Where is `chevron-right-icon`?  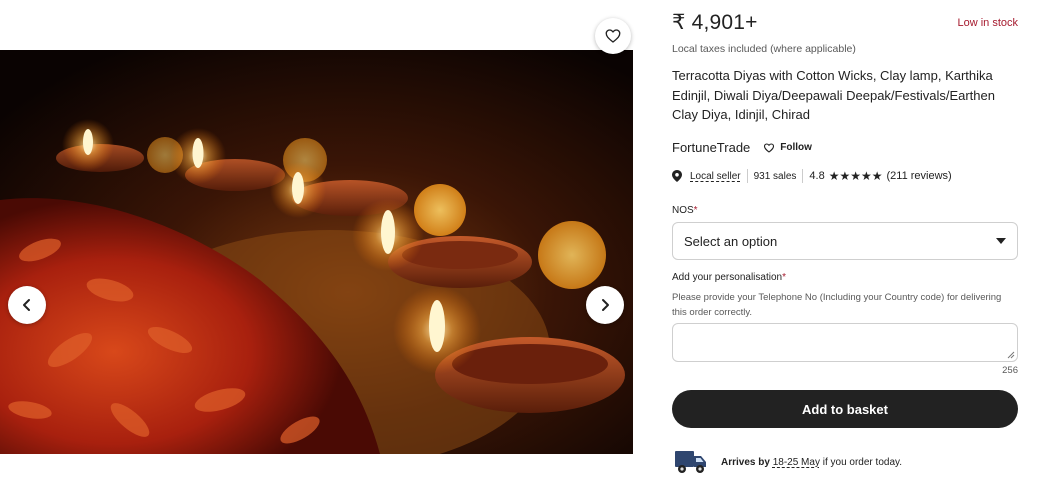 chevron-right-icon is located at coordinates (605, 305).